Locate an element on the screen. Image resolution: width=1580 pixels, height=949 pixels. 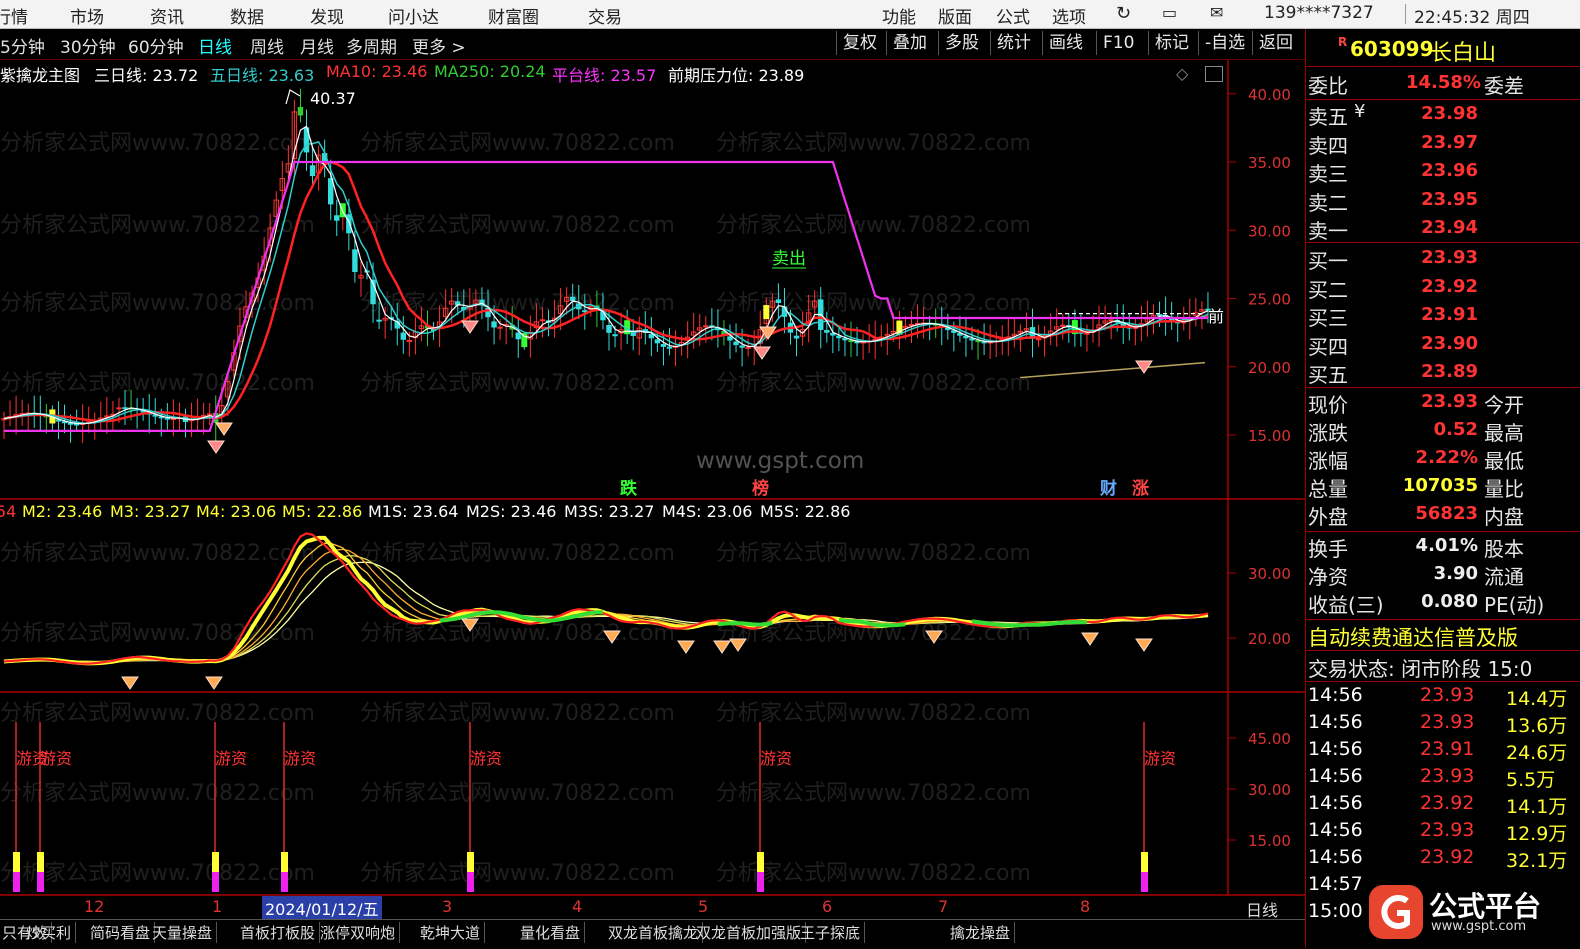
diamond-icon: ◇ is located at coordinates (1182, 73).